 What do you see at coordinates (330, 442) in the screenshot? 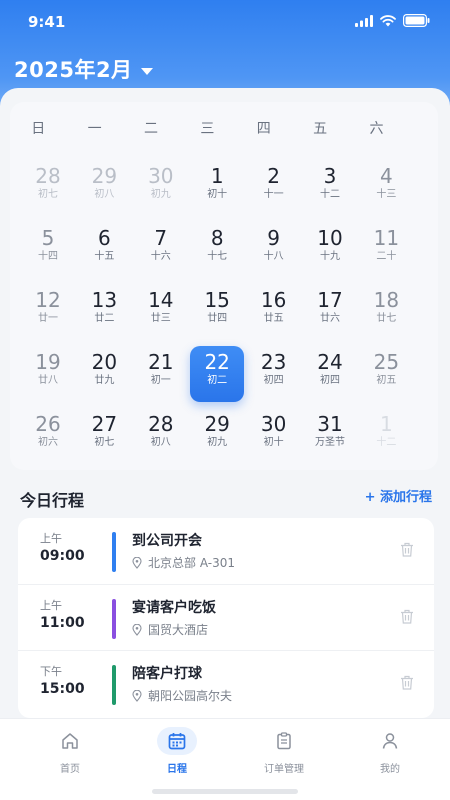
I see `lunar-date: 万圣节` at bounding box center [330, 442].